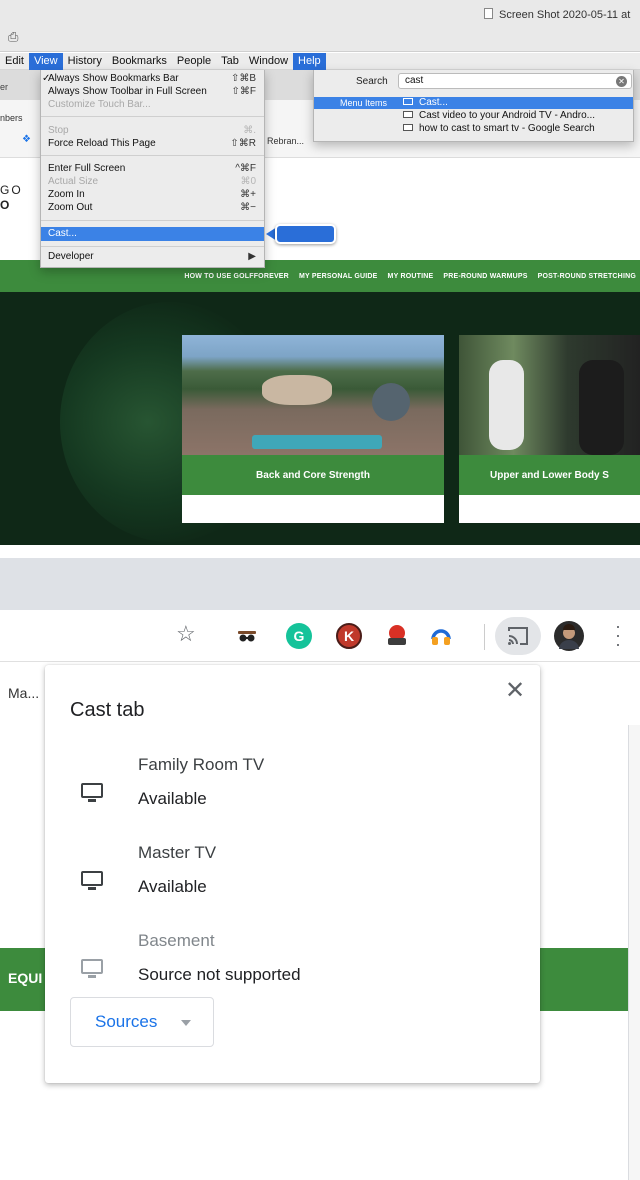 The height and width of the screenshot is (1180, 640). What do you see at coordinates (45, 61) in the screenshot?
I see `menu-view: View` at bounding box center [45, 61].